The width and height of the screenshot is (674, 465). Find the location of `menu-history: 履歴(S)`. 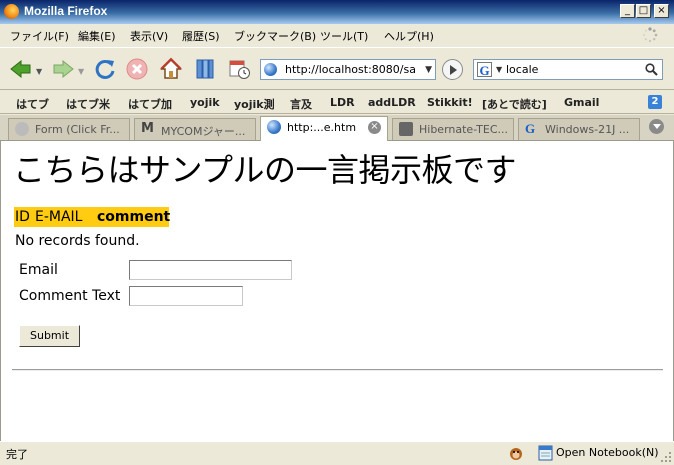

menu-history: 履歴(S) is located at coordinates (201, 36).